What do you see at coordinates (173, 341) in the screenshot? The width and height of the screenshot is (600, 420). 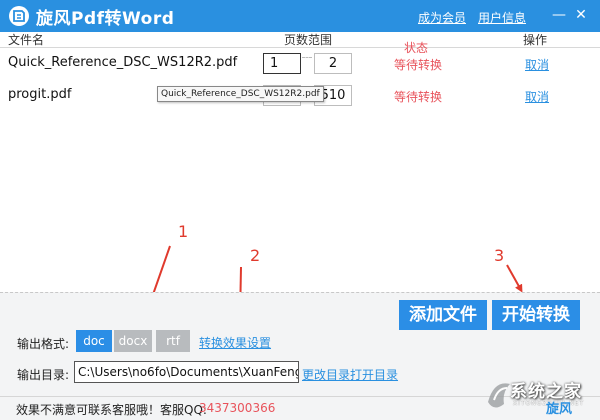 I see `format-rtf-button: rtf` at bounding box center [173, 341].